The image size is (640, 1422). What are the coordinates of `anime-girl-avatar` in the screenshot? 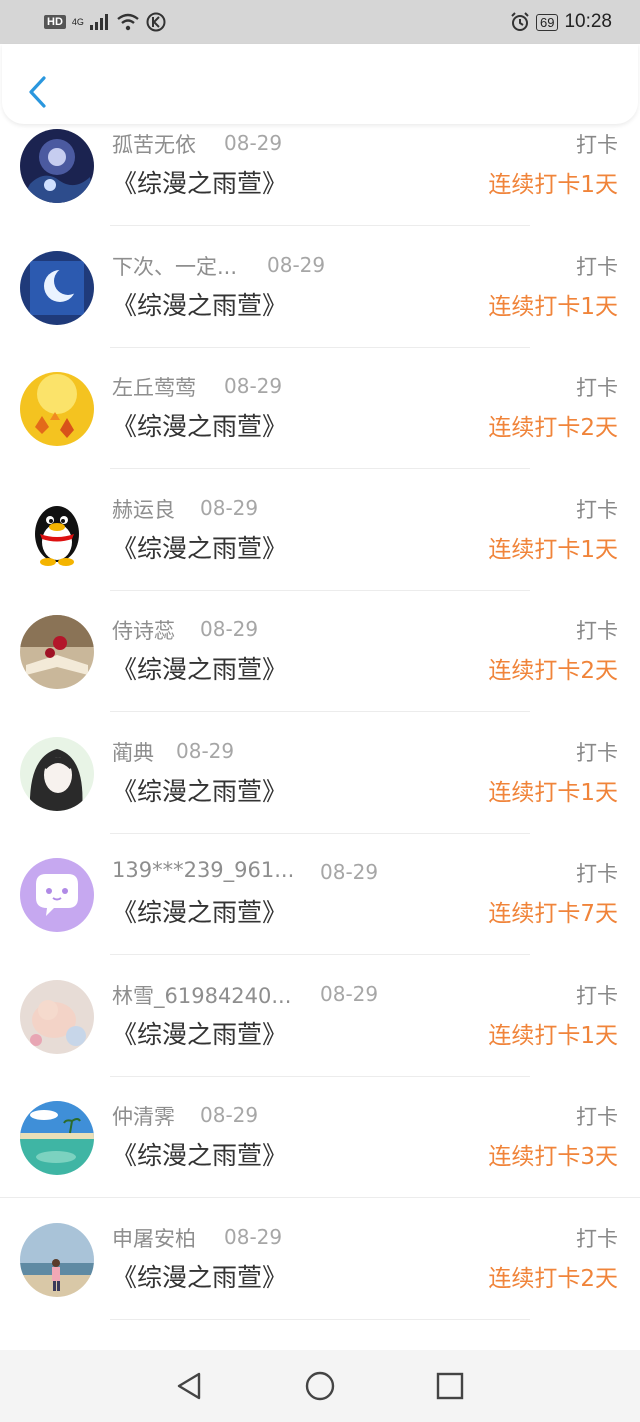 It's located at (57, 773).